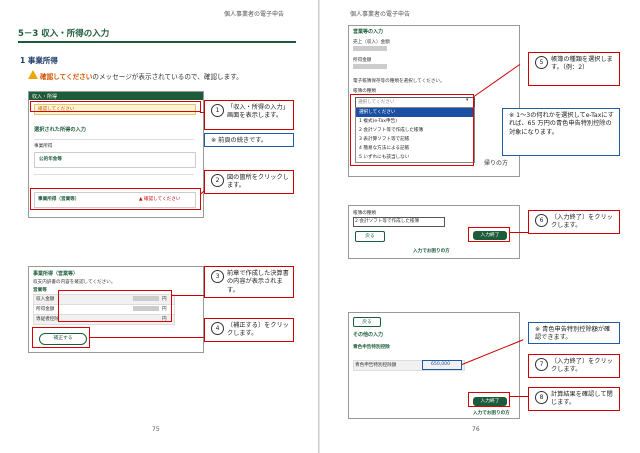  I want to click on row-label: 公的年金等, so click(50, 159).